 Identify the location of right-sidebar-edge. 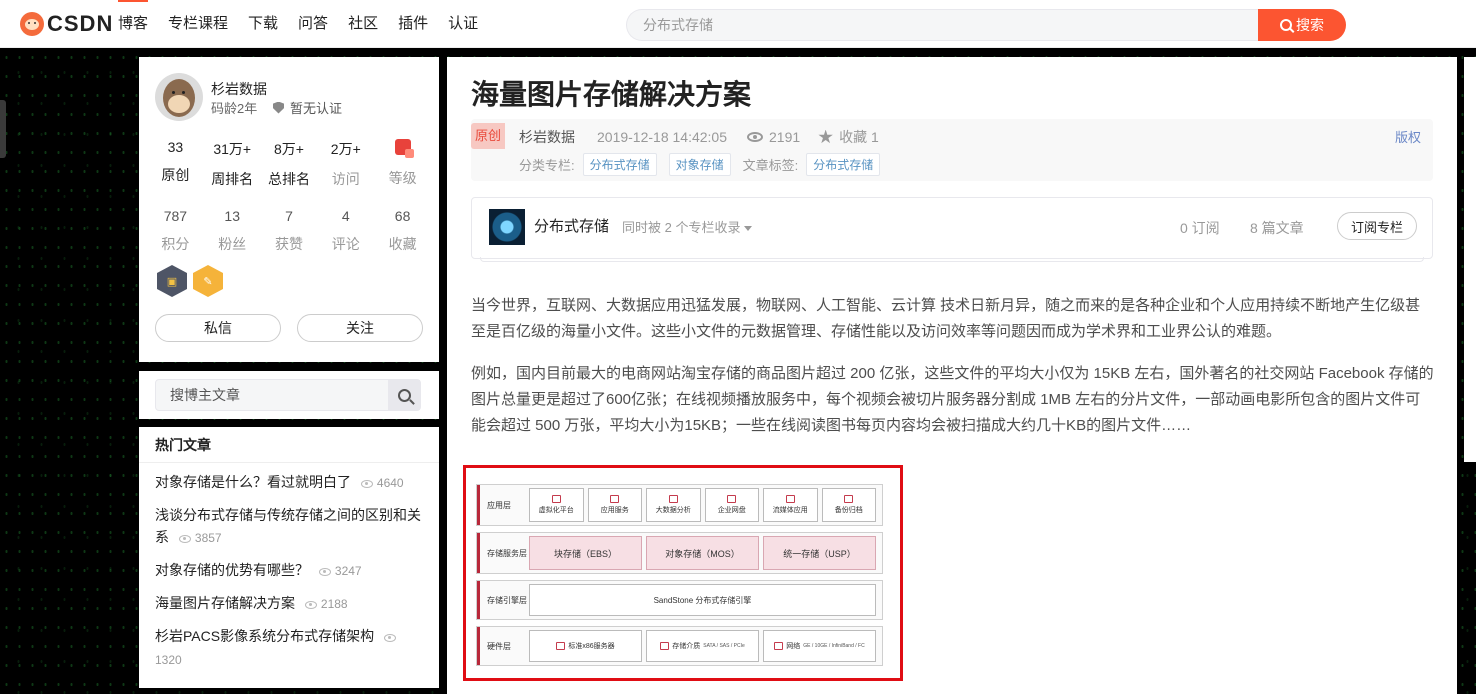
(1470, 259).